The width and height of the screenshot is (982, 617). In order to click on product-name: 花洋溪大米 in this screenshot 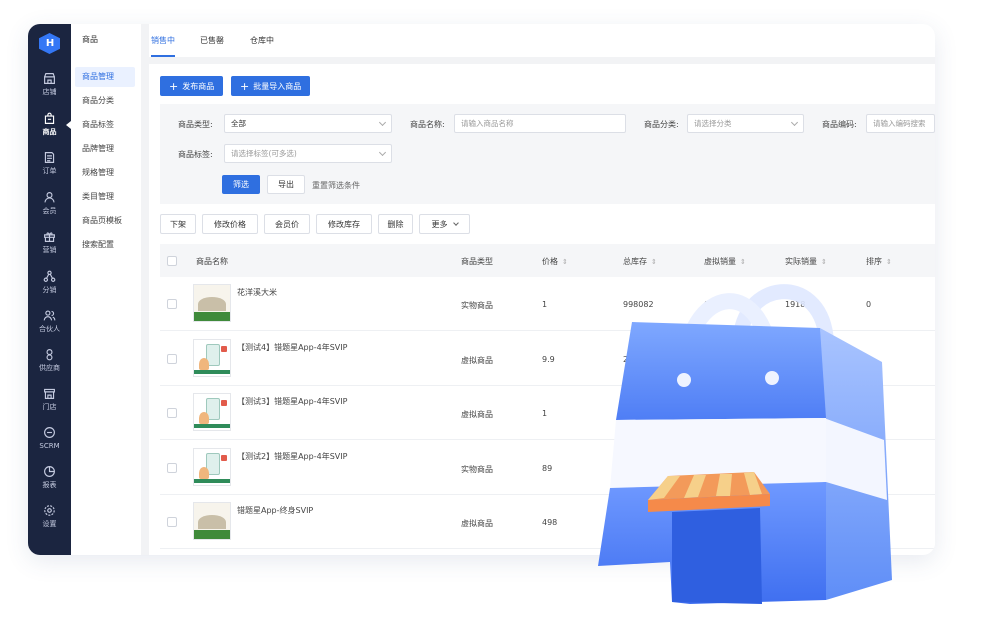, I will do `click(257, 292)`.